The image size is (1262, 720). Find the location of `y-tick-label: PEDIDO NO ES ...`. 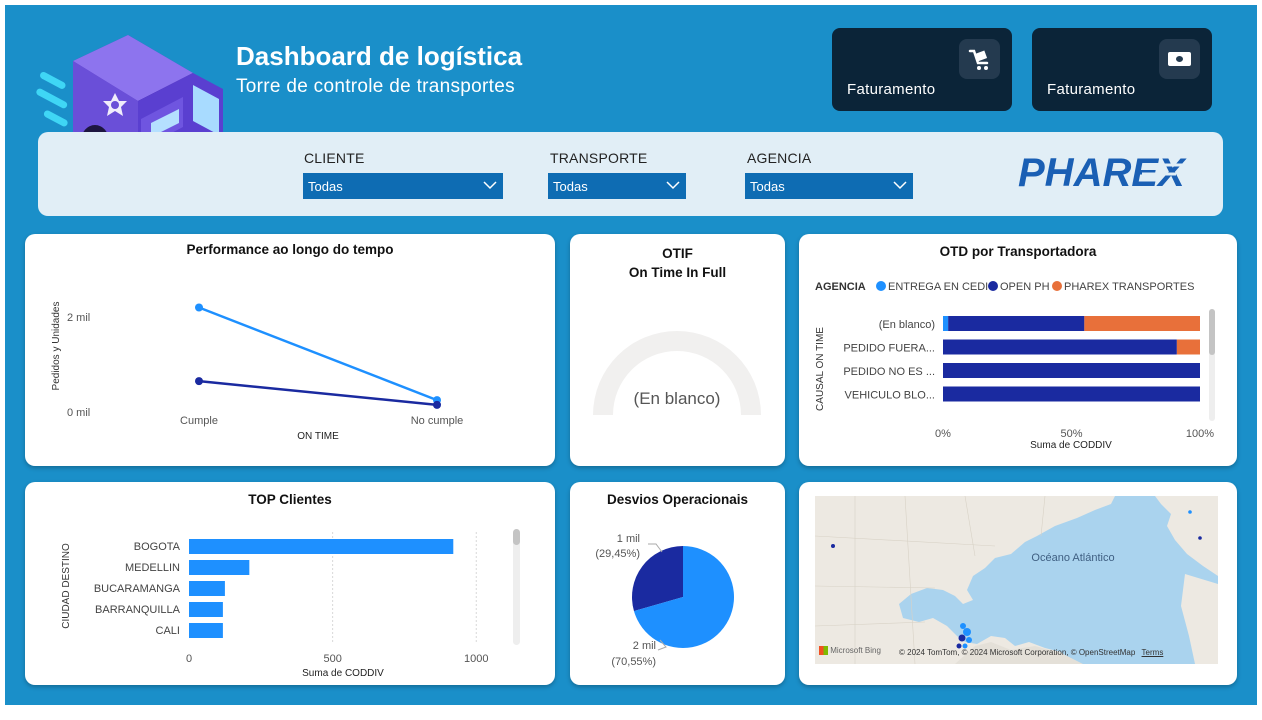

y-tick-label: PEDIDO NO ES ... is located at coordinates (889, 372).